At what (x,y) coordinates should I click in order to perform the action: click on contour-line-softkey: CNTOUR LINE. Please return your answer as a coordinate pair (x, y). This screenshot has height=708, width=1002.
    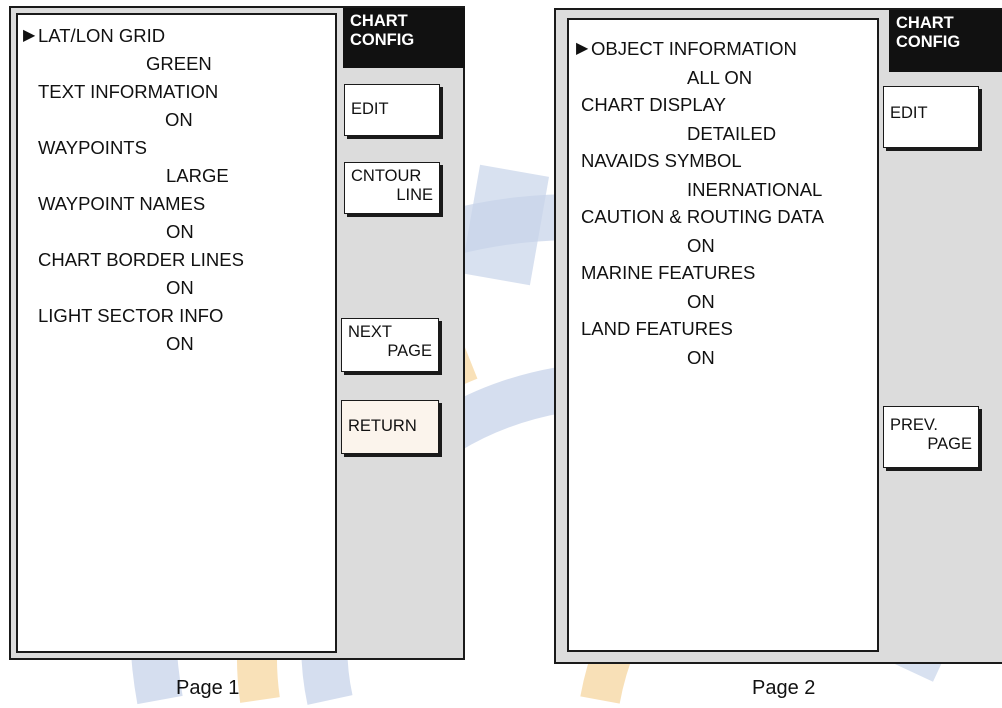
    Looking at the image, I should click on (392, 188).